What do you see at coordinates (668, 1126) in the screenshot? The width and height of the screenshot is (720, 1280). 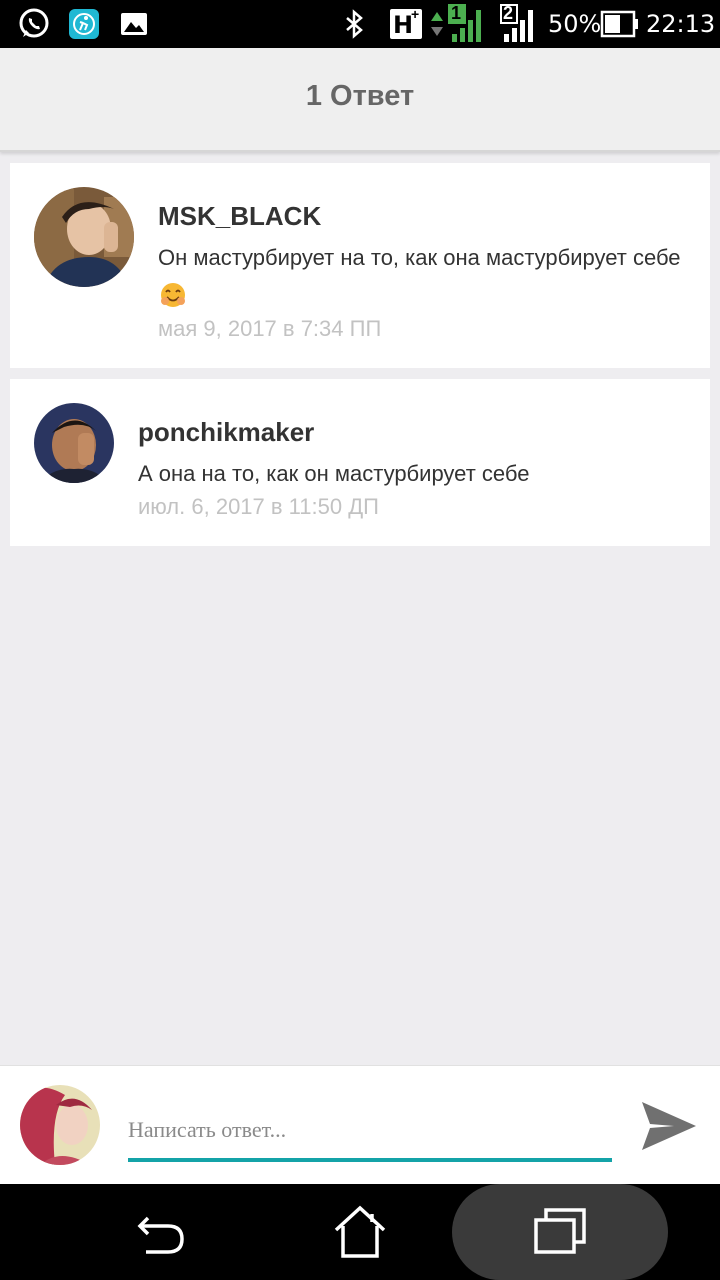 I see `send-icon` at bounding box center [668, 1126].